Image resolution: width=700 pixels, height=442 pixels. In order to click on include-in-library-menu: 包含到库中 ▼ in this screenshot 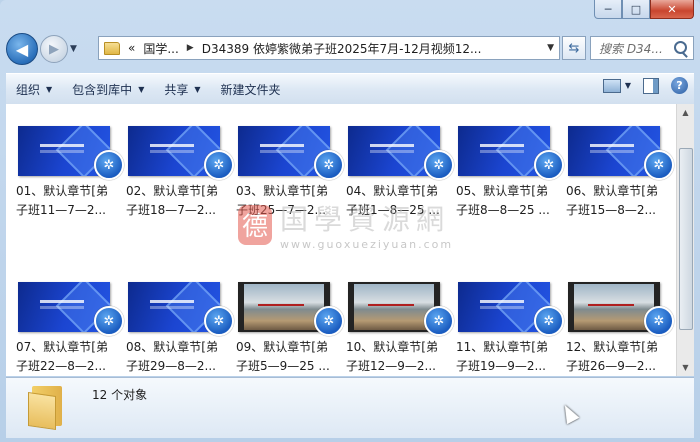, I will do `click(108, 89)`.